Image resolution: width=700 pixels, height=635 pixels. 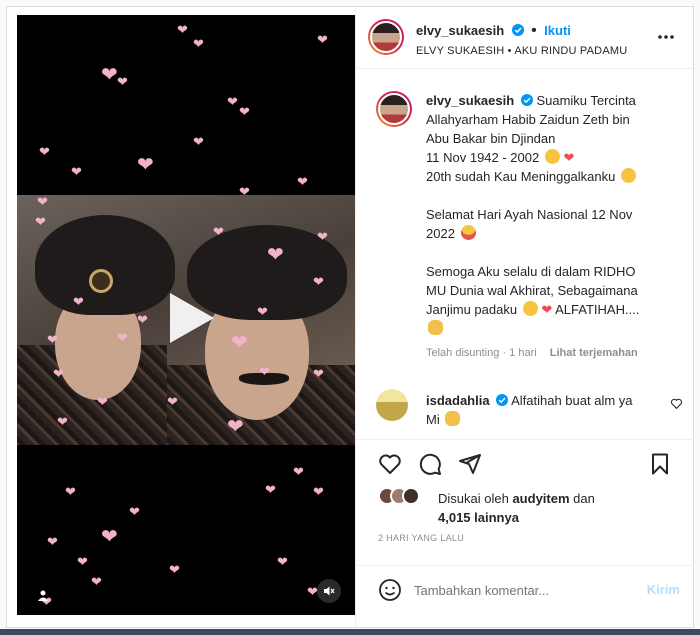 I want to click on emoji-picker-icon, so click(x=390, y=590).